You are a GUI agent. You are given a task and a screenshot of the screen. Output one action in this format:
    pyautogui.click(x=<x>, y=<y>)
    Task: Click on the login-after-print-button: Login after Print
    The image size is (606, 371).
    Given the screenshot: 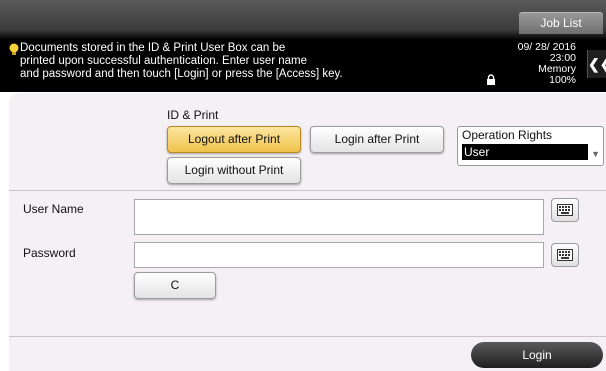 What is the action you would take?
    pyautogui.click(x=377, y=139)
    